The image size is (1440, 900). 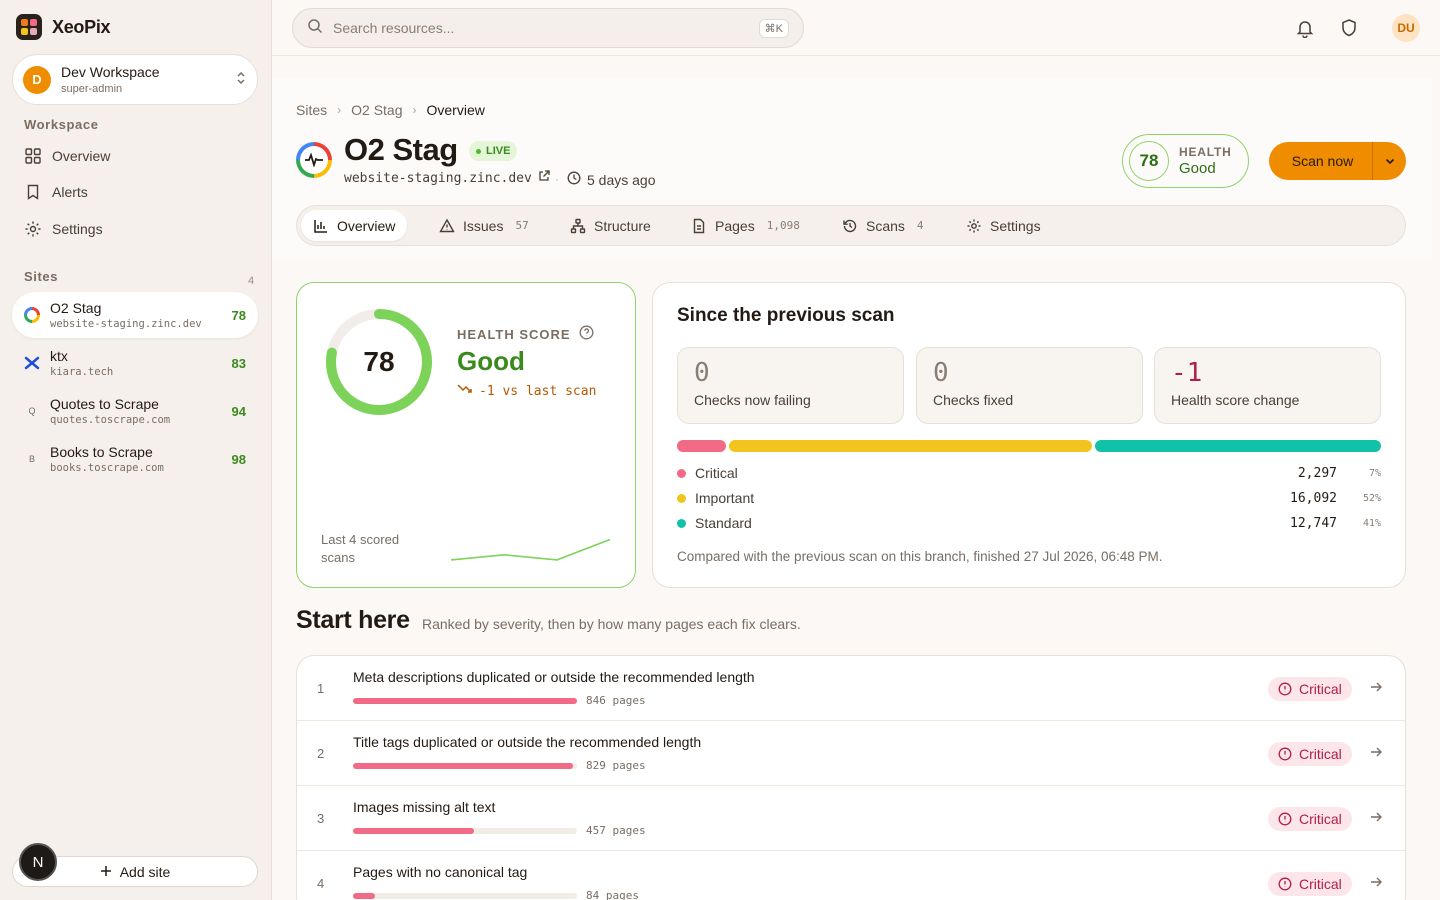 I want to click on document-icon, so click(x=699, y=225).